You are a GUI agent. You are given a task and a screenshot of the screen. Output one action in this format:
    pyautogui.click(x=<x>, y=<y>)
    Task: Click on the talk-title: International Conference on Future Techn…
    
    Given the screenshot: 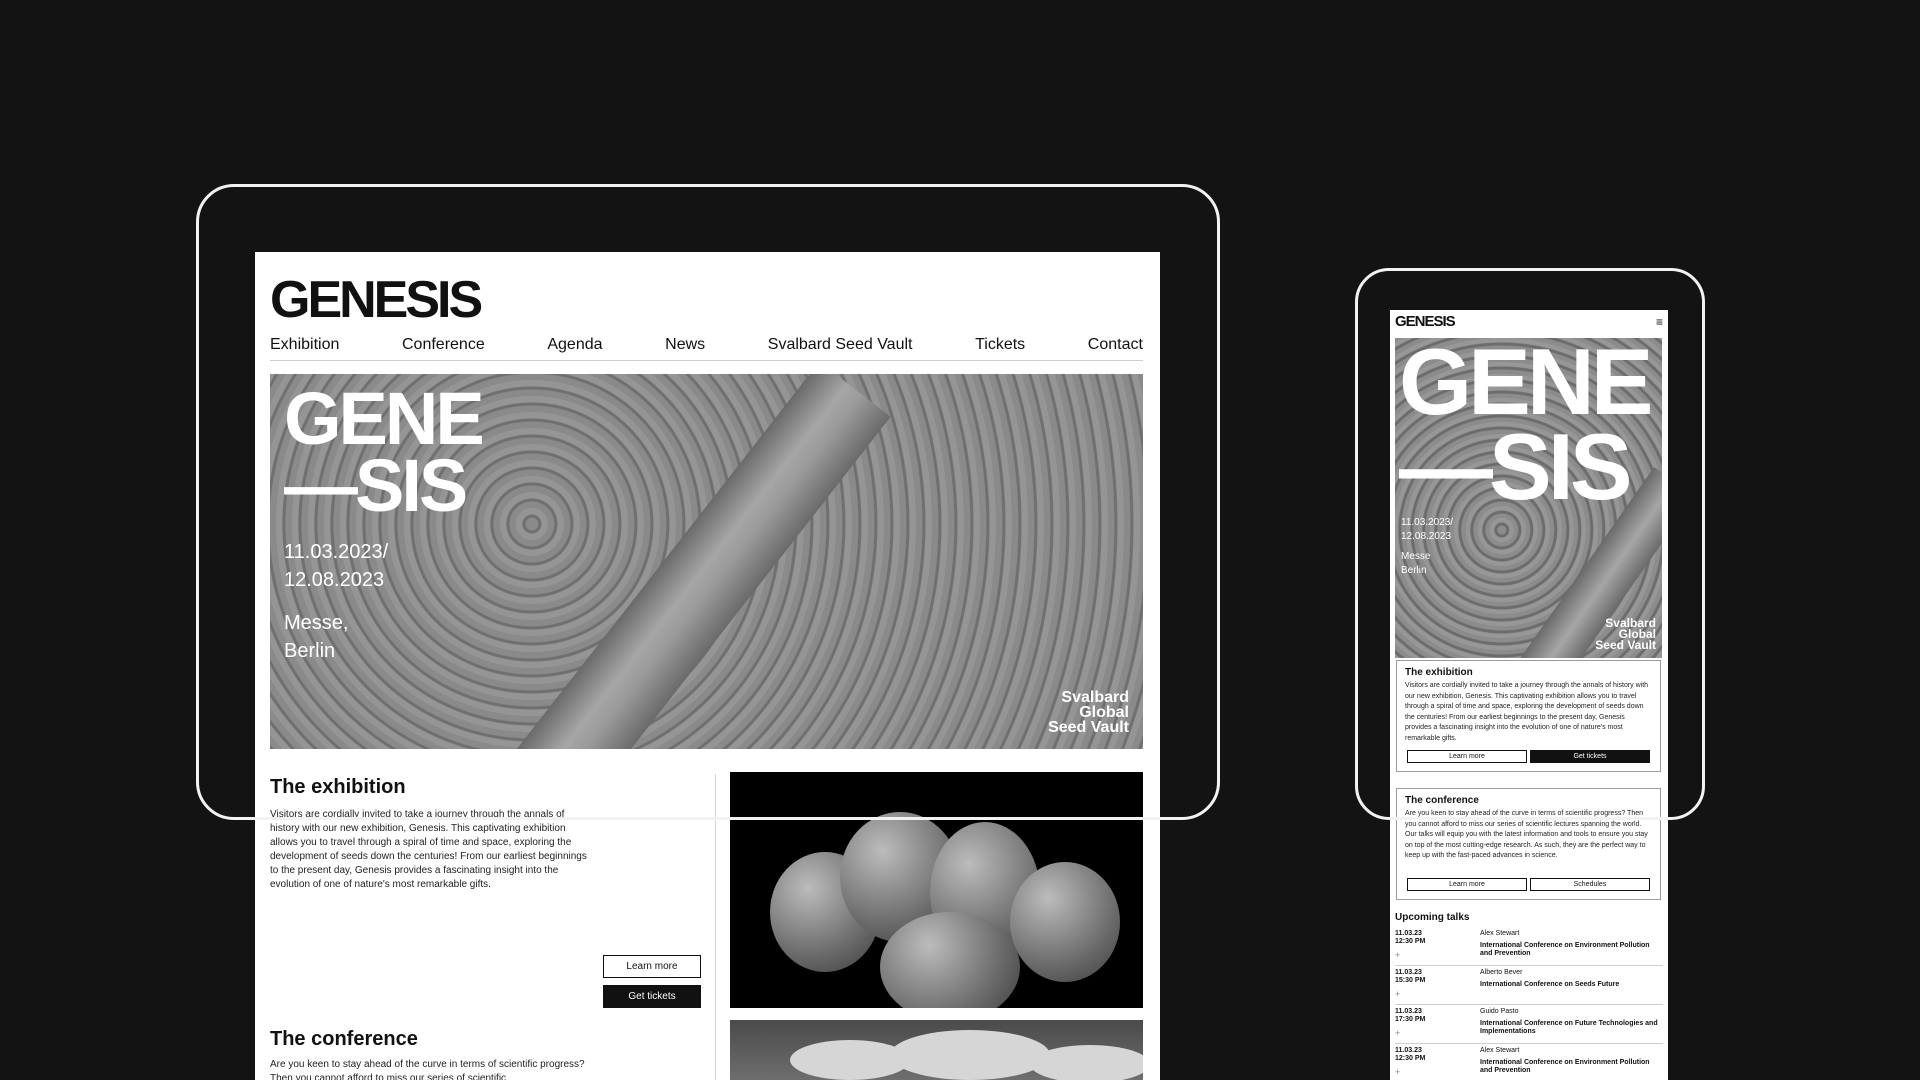 What is the action you would take?
    pyautogui.click(x=1569, y=1027)
    